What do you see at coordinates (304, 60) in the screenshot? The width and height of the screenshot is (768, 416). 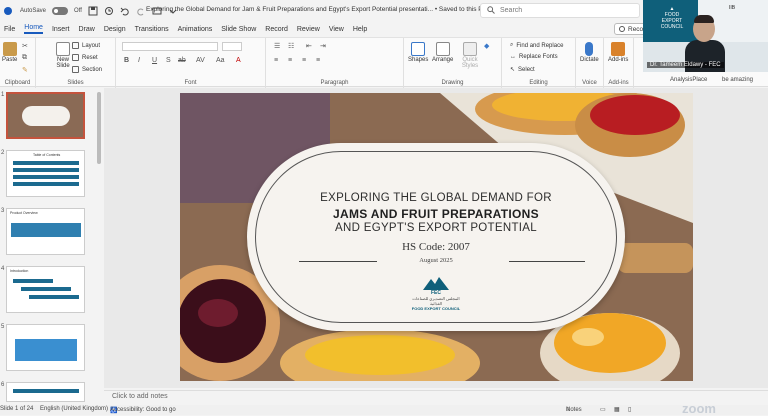 I see `align-right-icon: ≡` at bounding box center [304, 60].